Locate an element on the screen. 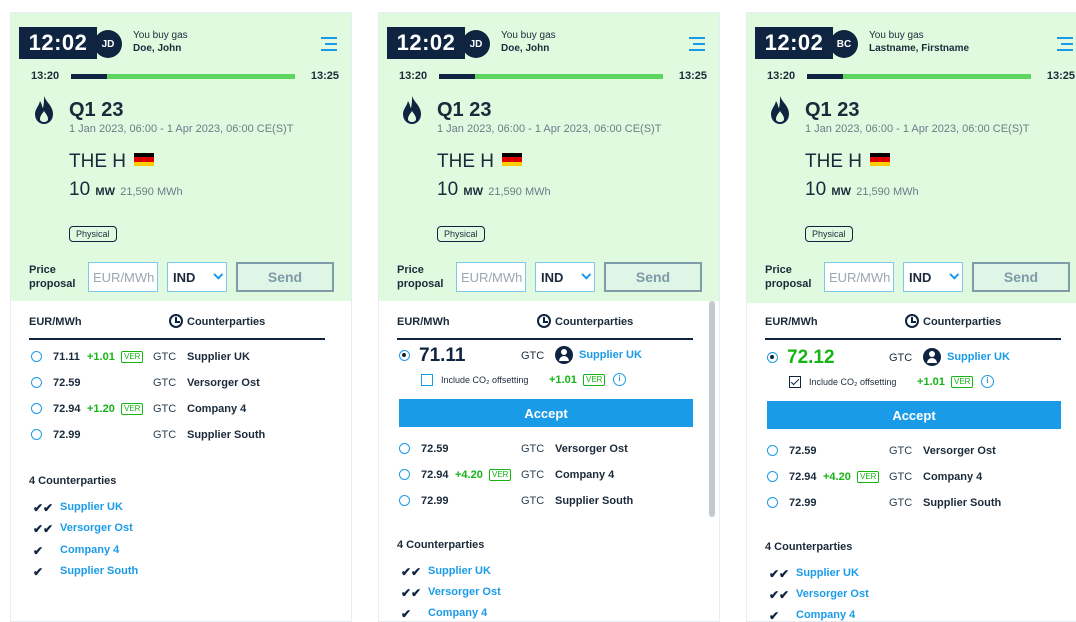 The image size is (1076, 622). germany-flag-icon is located at coordinates (880, 159).